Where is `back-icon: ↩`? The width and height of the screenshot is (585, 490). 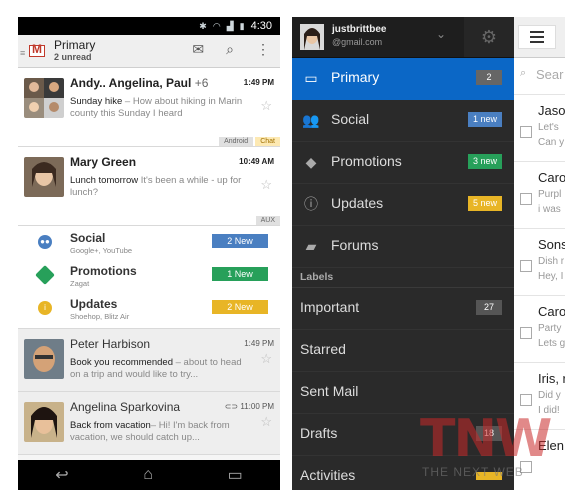
back-icon: ↩ is located at coordinates (61, 475).